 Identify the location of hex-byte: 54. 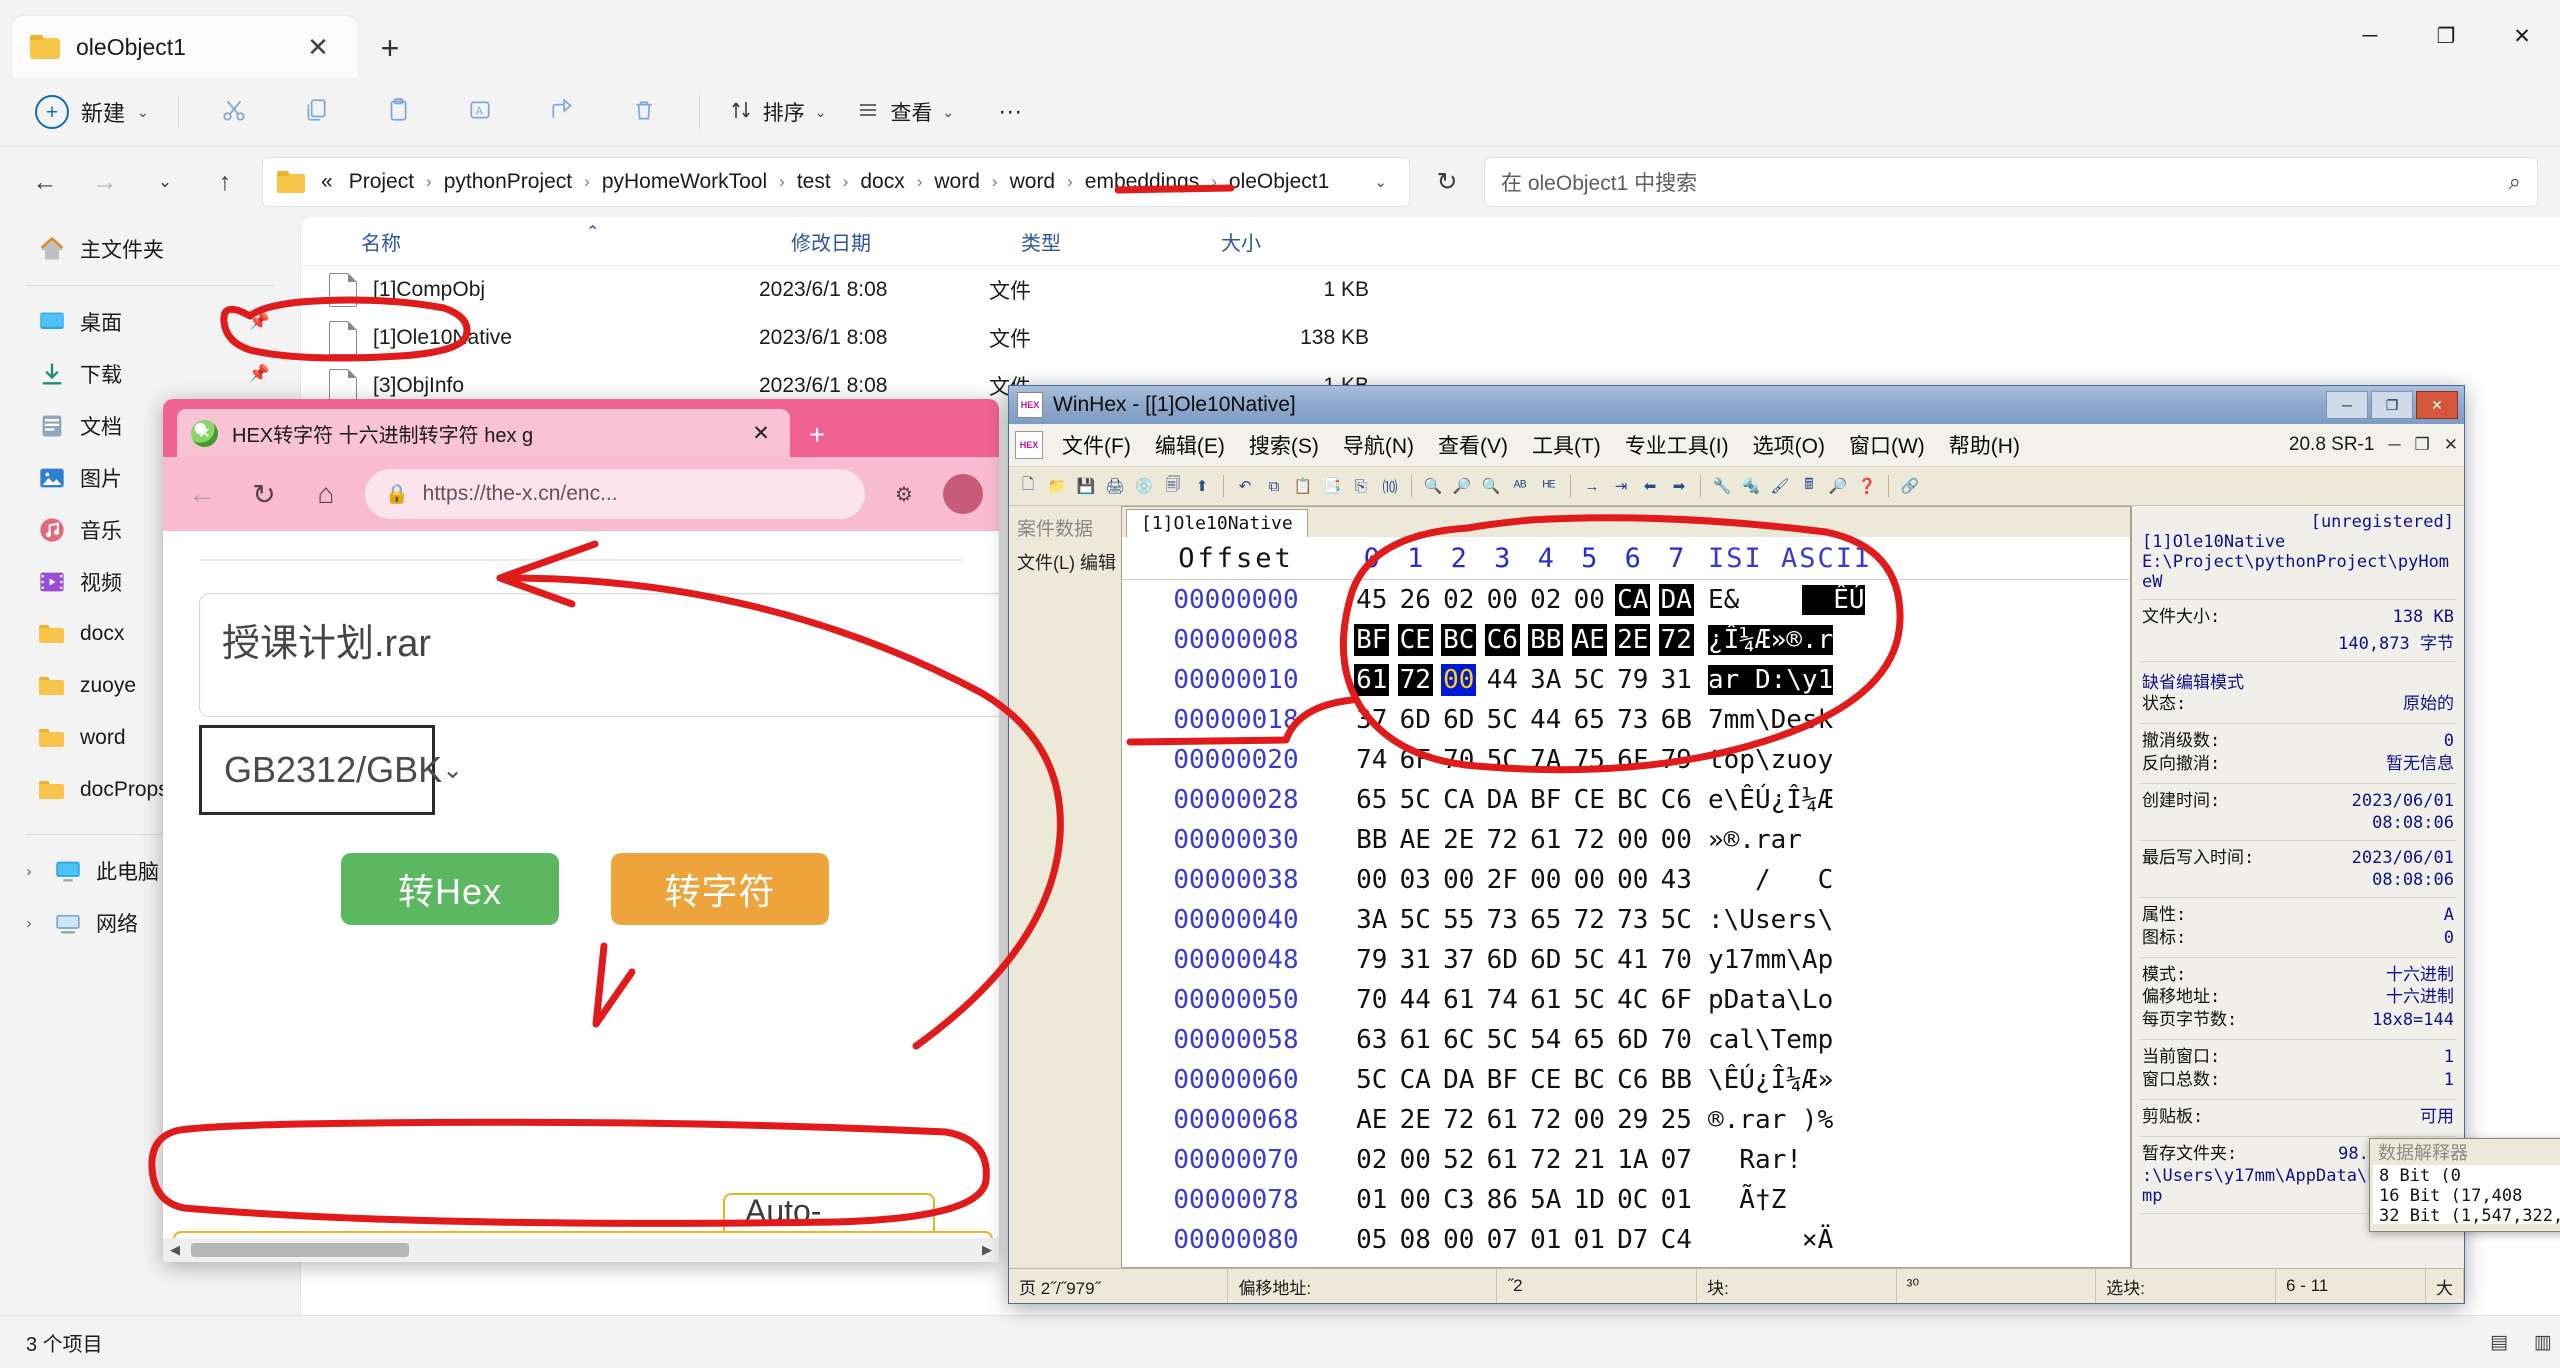
(1545, 1040).